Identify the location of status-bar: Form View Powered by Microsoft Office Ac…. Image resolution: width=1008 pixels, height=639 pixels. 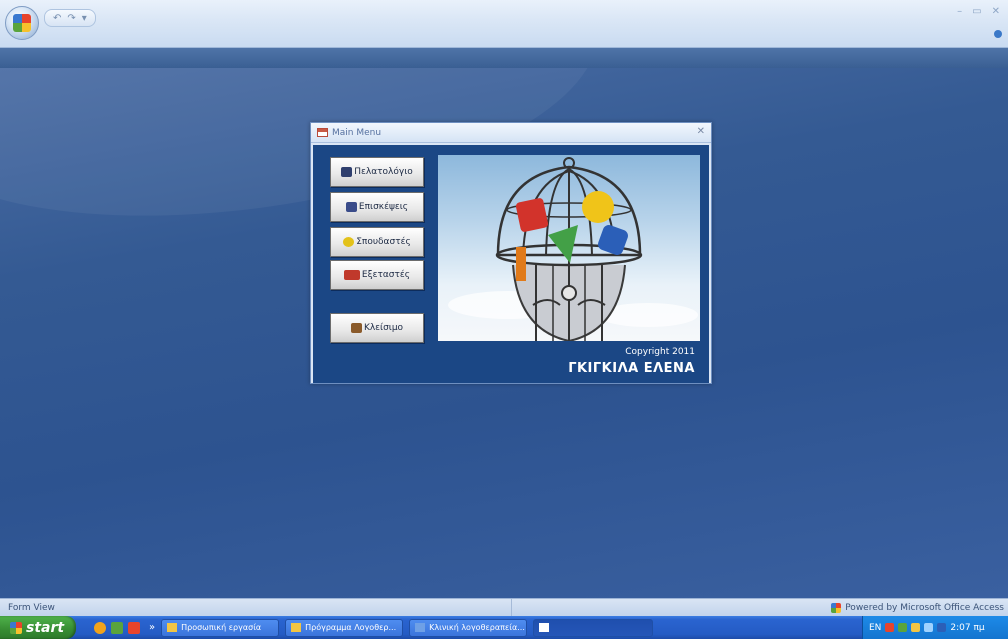
(504, 607).